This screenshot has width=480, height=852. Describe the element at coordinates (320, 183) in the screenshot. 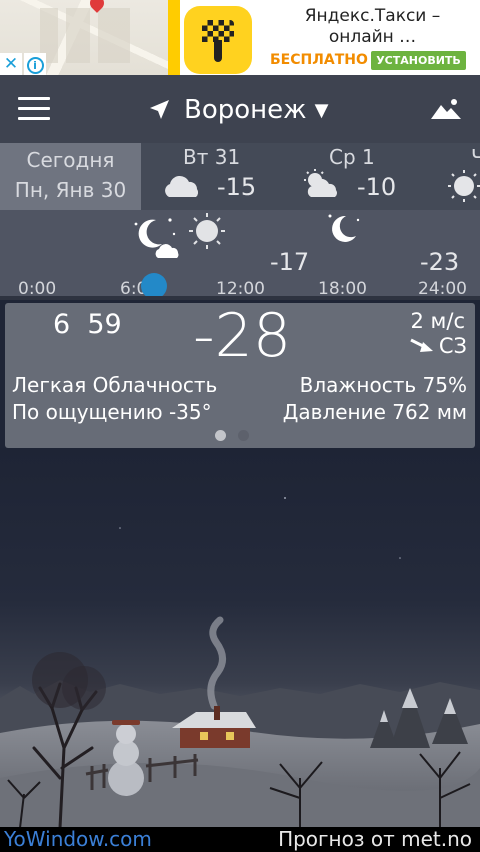

I see `cloud-sun-icon` at that location.